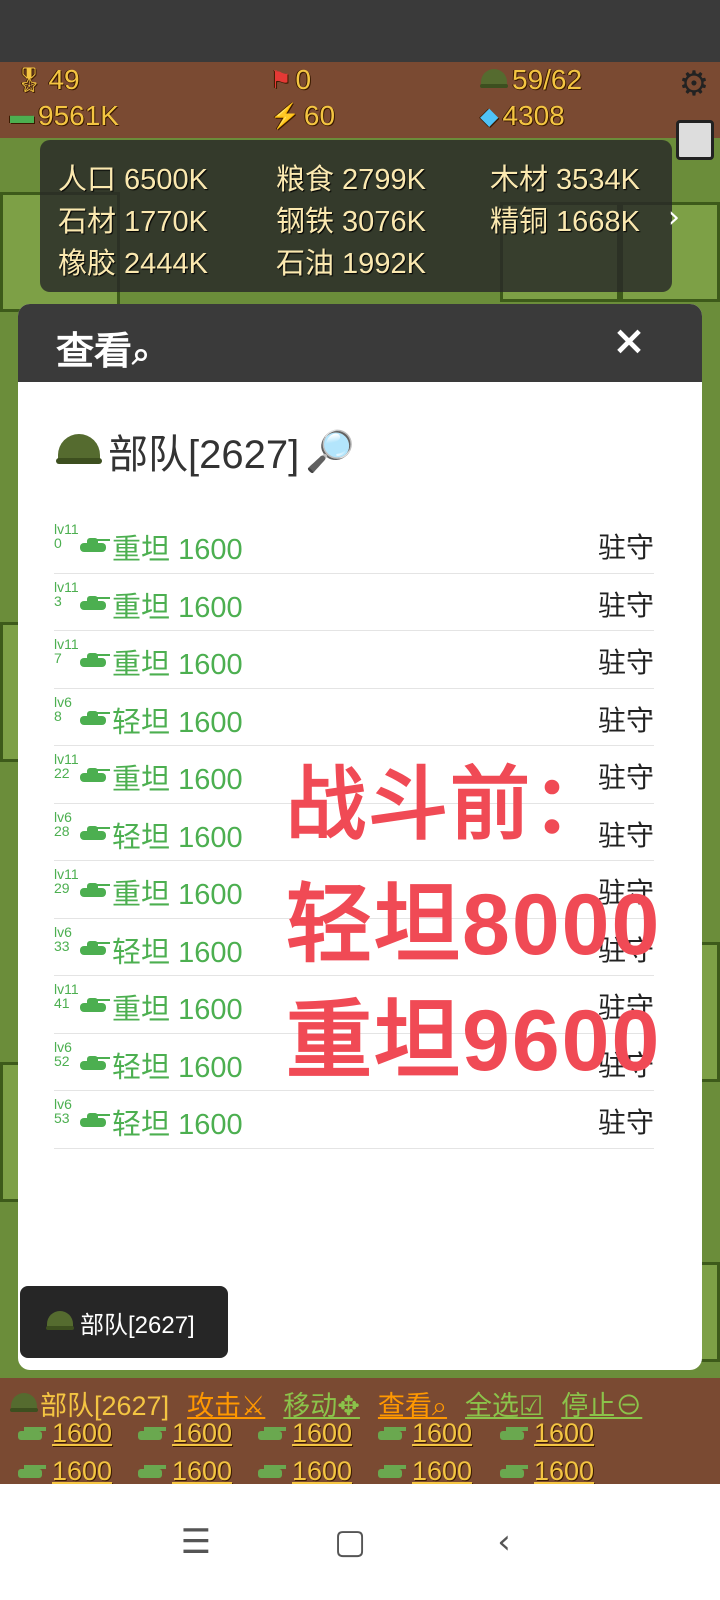 This screenshot has height=1600, width=720. I want to click on unit-row: lv6 8 轻坦 1600 驻守, so click(354, 717).